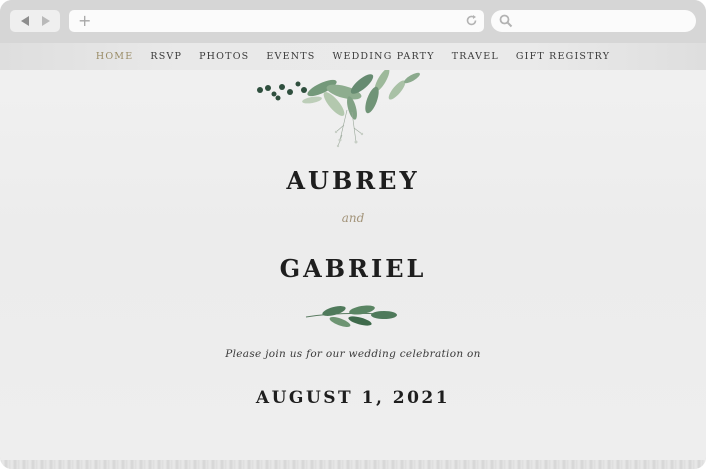 The height and width of the screenshot is (469, 706). Describe the element at coordinates (45, 21) in the screenshot. I see `forward-arrow-icon` at that location.